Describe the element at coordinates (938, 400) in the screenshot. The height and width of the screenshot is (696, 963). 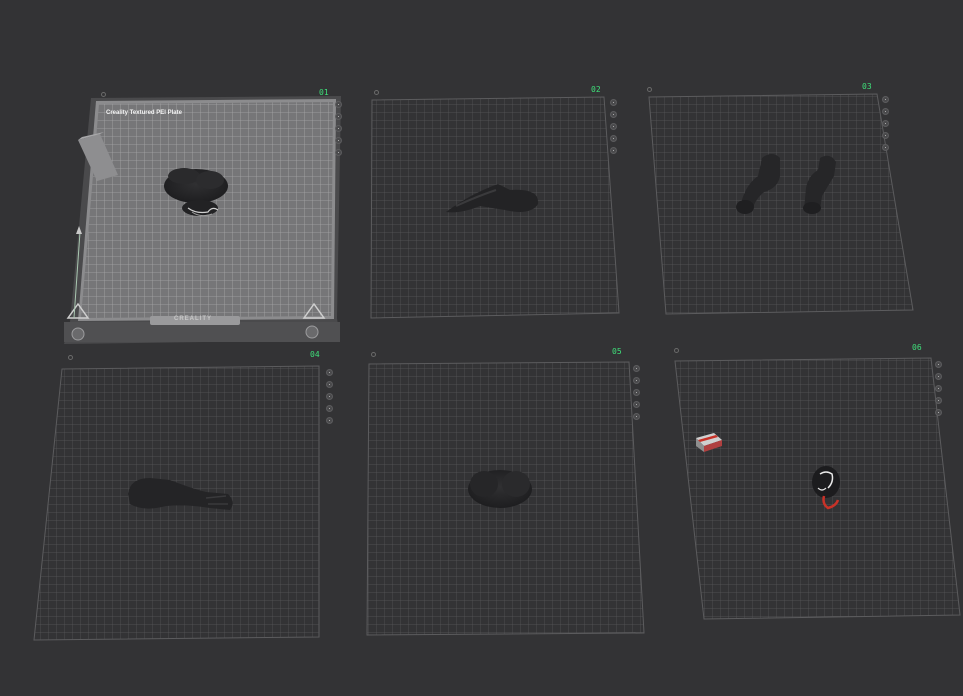
I see `plate-06-lock-icon` at that location.